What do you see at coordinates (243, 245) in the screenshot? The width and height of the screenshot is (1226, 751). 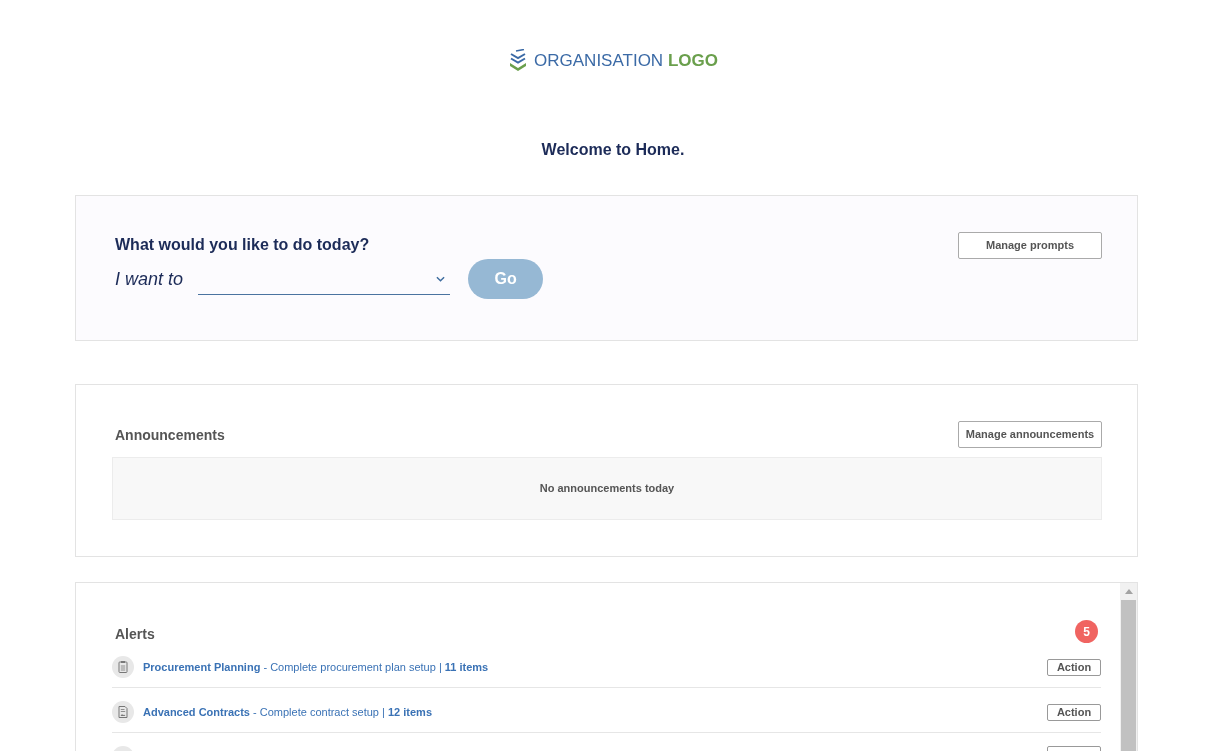 I see `prompt-title: What would you like to do today?` at bounding box center [243, 245].